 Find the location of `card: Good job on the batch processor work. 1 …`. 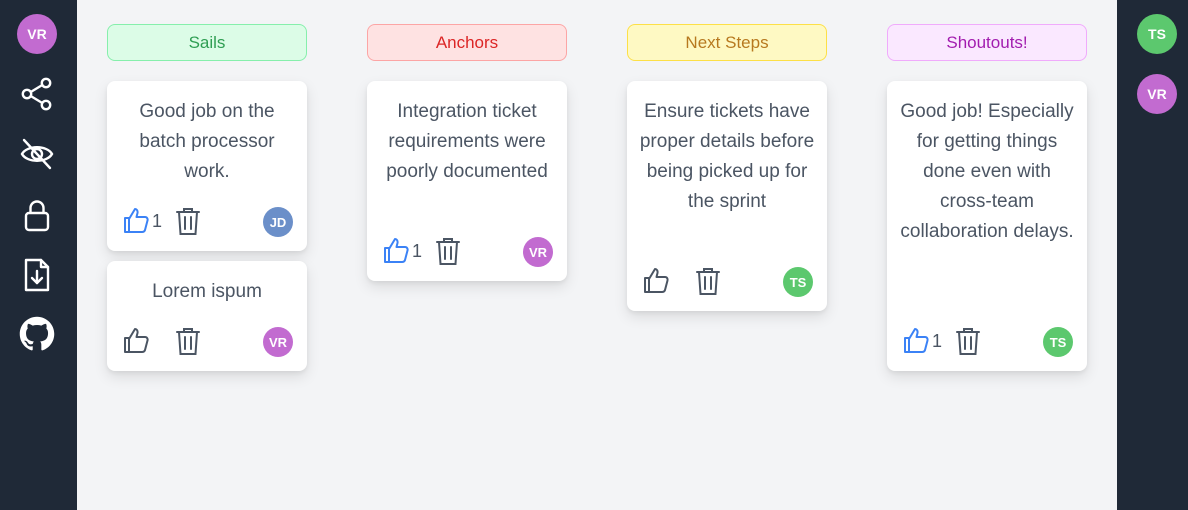

card: Good job on the batch processor work. 1 … is located at coordinates (207, 166).